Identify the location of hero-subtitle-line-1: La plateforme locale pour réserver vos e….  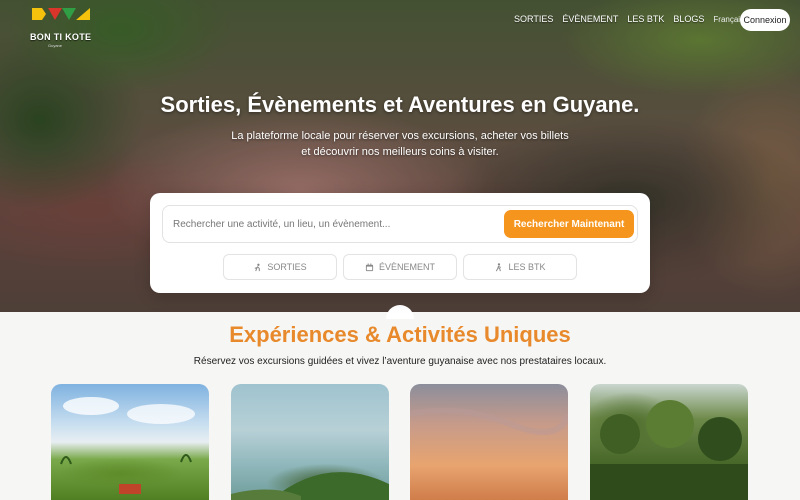
(400, 136).